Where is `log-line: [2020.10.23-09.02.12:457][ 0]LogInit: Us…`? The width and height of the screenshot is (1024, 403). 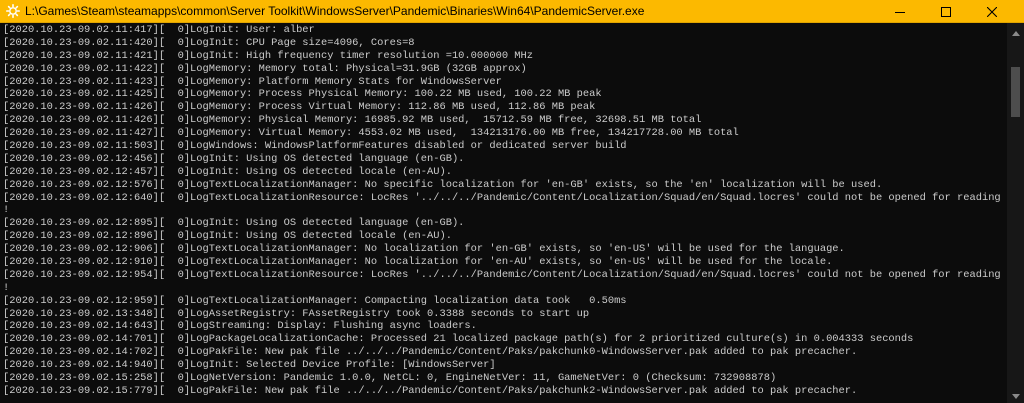
log-line: [2020.10.23-09.02.12:457][ 0]LogInit: Us… is located at coordinates (227, 171).